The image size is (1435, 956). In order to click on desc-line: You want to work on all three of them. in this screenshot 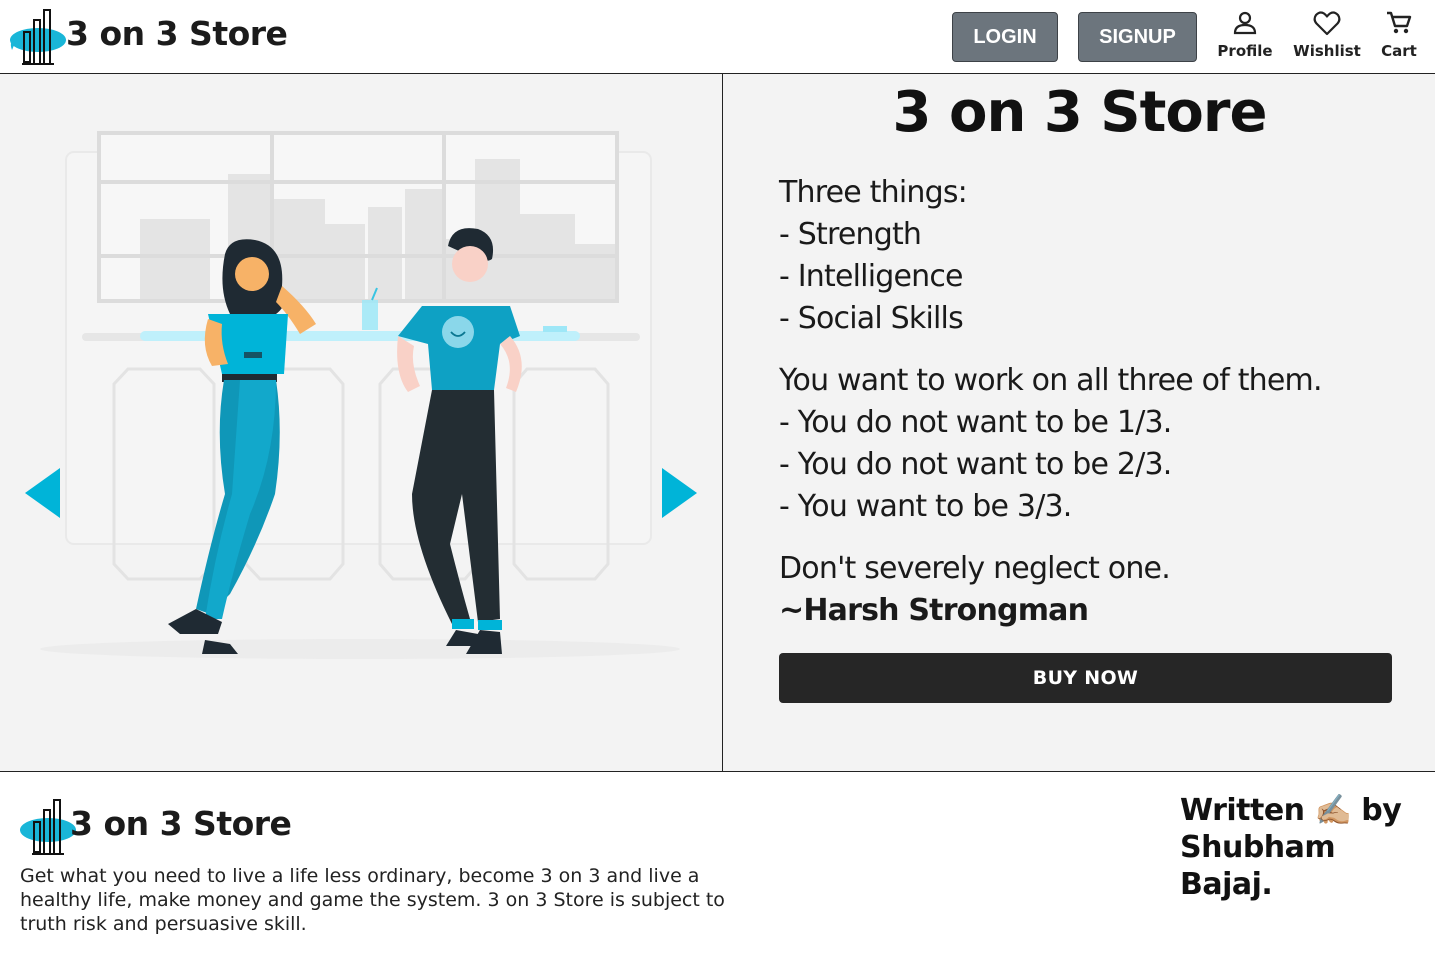, I will do `click(1051, 380)`.